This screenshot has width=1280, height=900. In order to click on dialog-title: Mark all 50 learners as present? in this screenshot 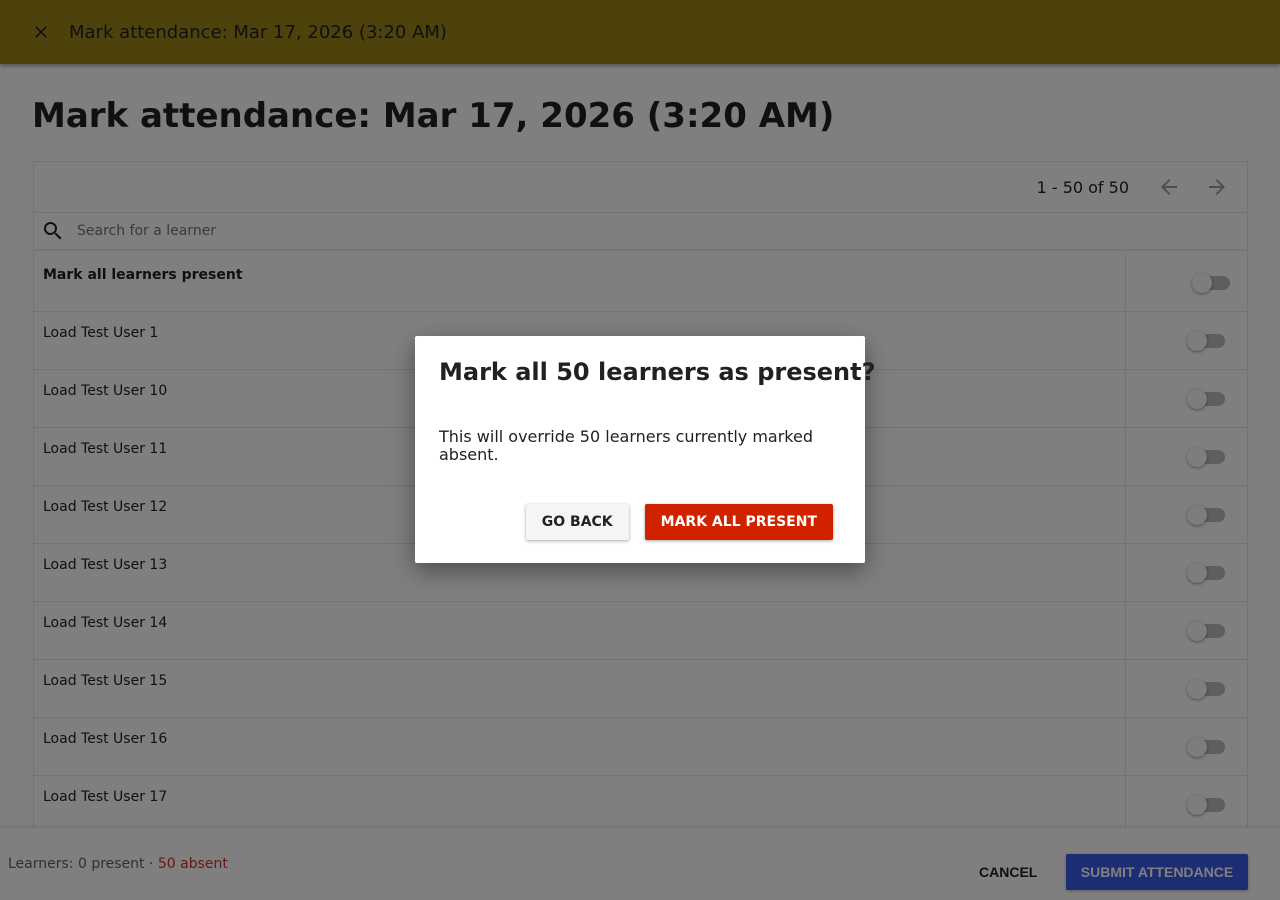, I will do `click(657, 372)`.